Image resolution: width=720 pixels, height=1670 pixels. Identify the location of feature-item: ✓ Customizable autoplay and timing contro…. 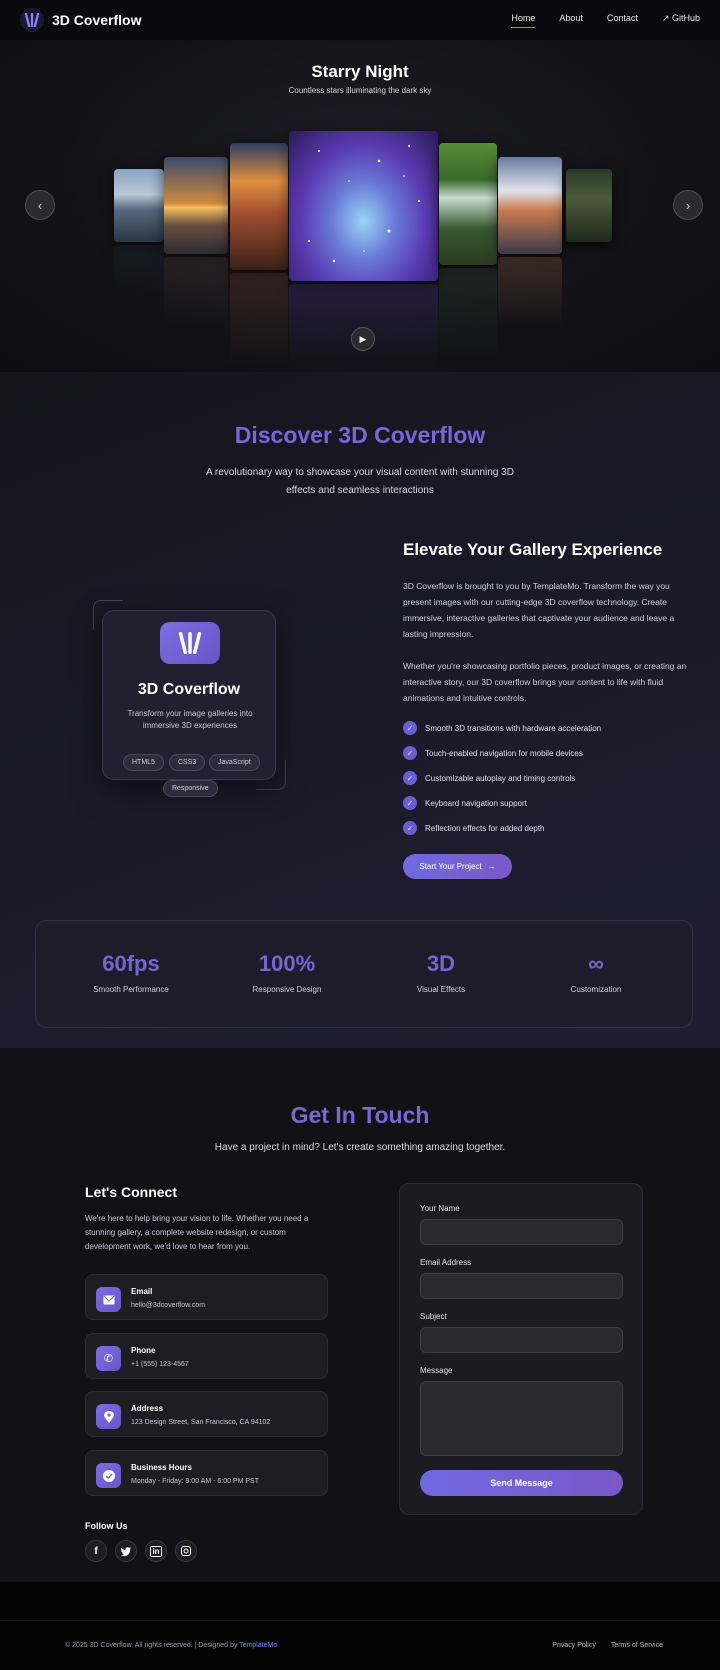
(489, 778).